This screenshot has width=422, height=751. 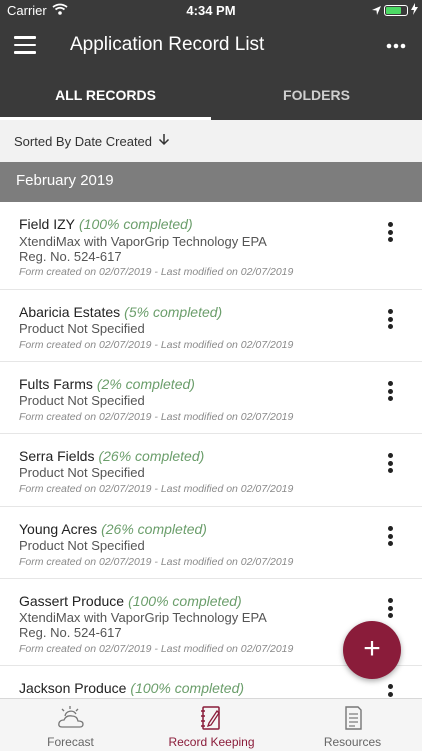 I want to click on sort-label: Sorted By Date Created, so click(x=83, y=141).